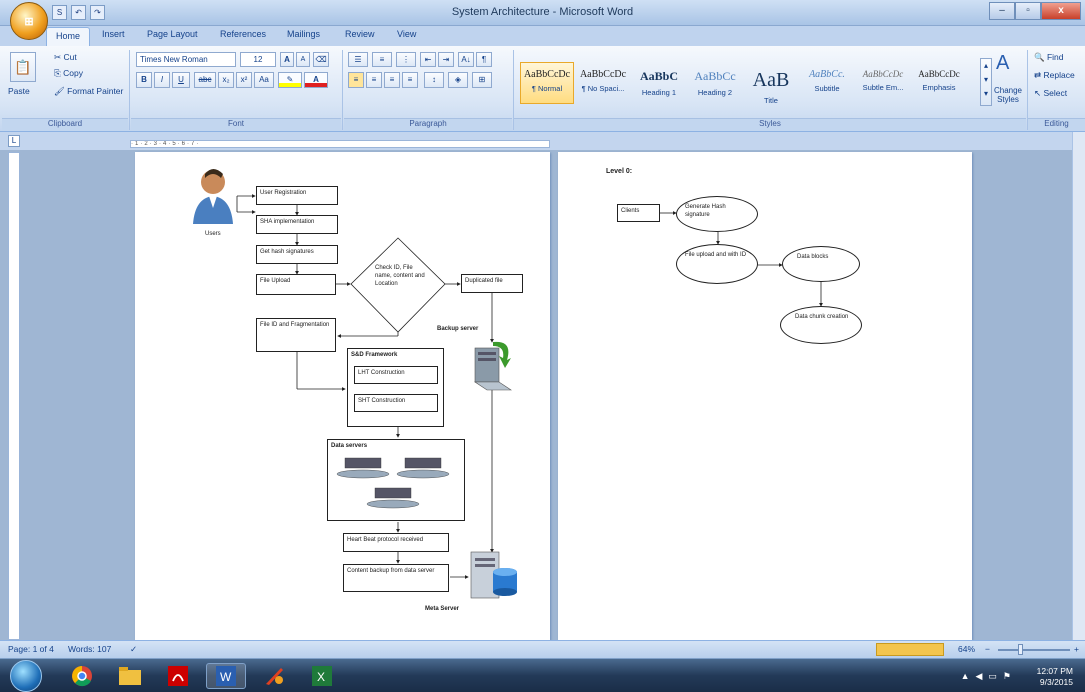 The width and height of the screenshot is (1085, 692). Describe the element at coordinates (258, 59) in the screenshot. I see `font-size-field: 12` at that location.